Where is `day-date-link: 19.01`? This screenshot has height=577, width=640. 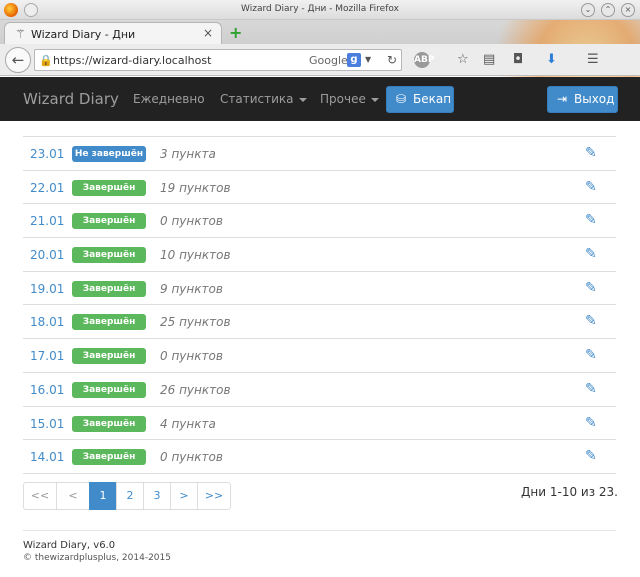
day-date-link: 19.01 is located at coordinates (47, 289).